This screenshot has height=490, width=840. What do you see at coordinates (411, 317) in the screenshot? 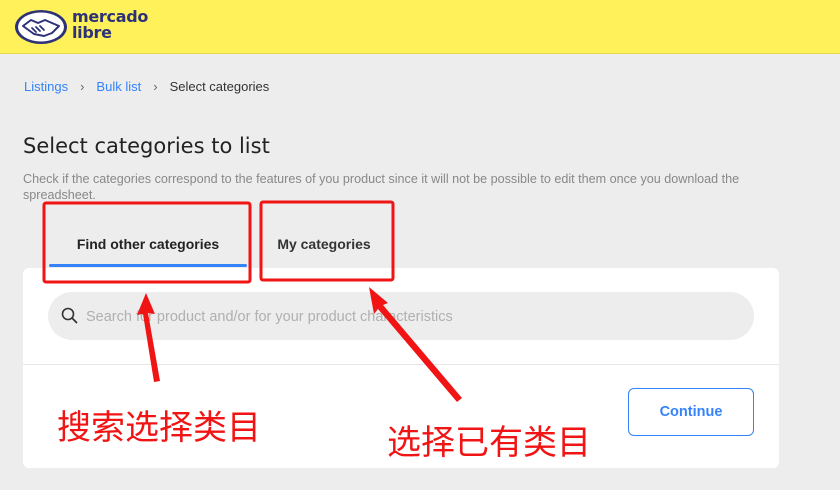
I see `search-input` at bounding box center [411, 317].